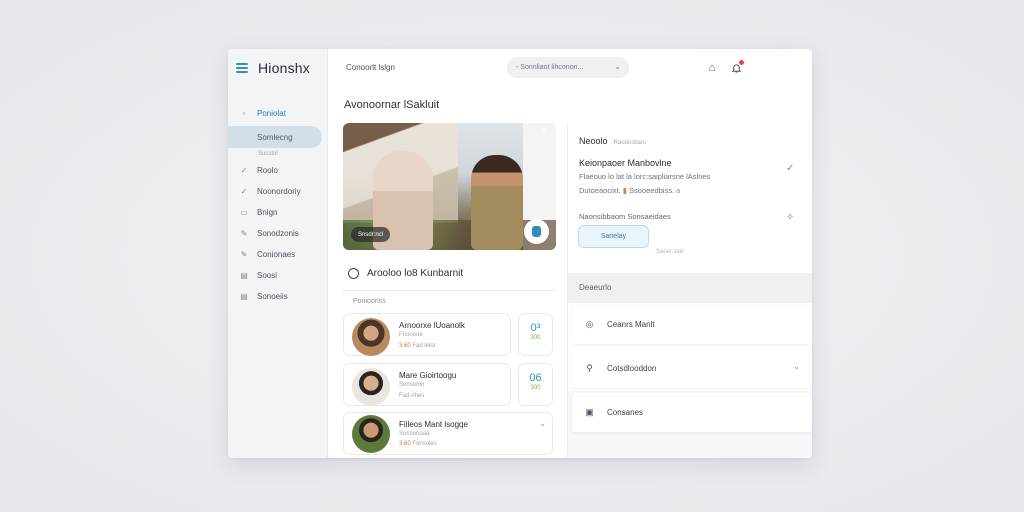 The width and height of the screenshot is (1024, 512). I want to click on button-caption: Saoer.saiir, so click(670, 252).